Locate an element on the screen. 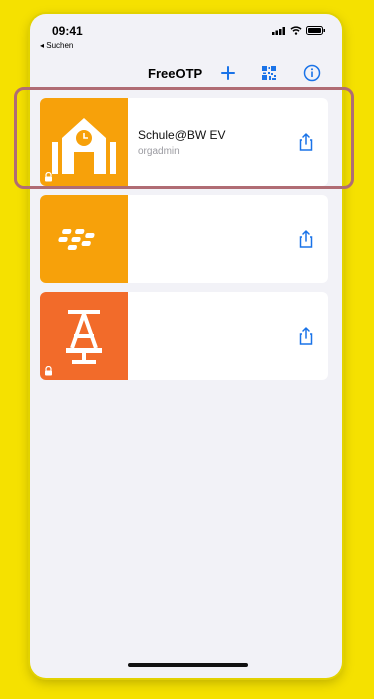  home-indicator is located at coordinates (188, 665).